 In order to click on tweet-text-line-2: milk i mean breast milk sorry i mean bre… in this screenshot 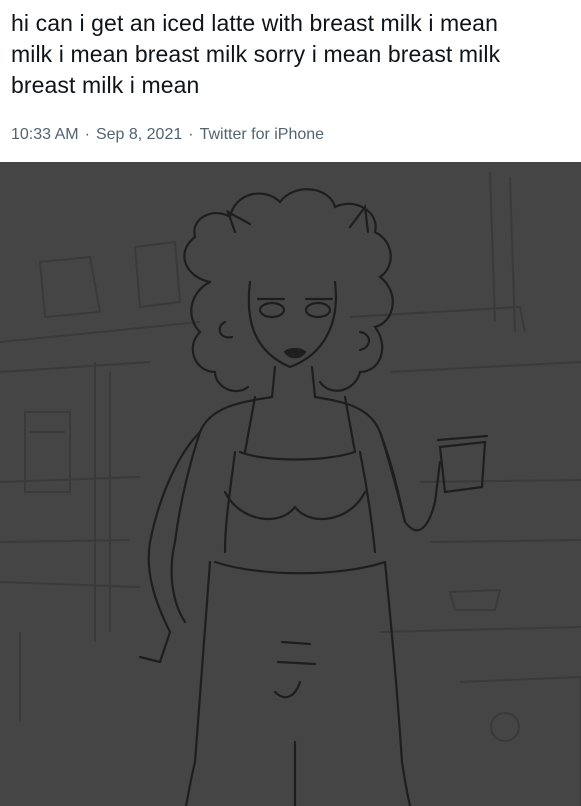, I will do `click(256, 54)`.